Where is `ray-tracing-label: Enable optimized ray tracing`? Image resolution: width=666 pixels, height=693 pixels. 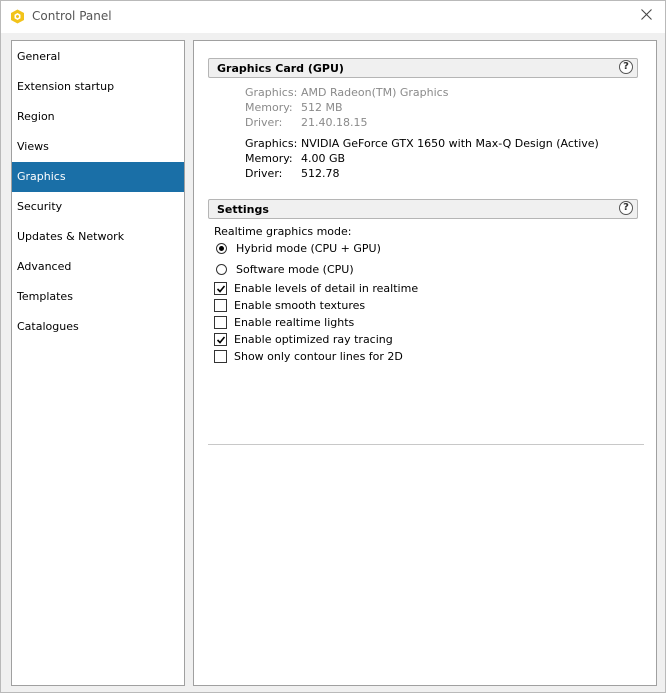
ray-tracing-label: Enable optimized ray tracing is located at coordinates (313, 339).